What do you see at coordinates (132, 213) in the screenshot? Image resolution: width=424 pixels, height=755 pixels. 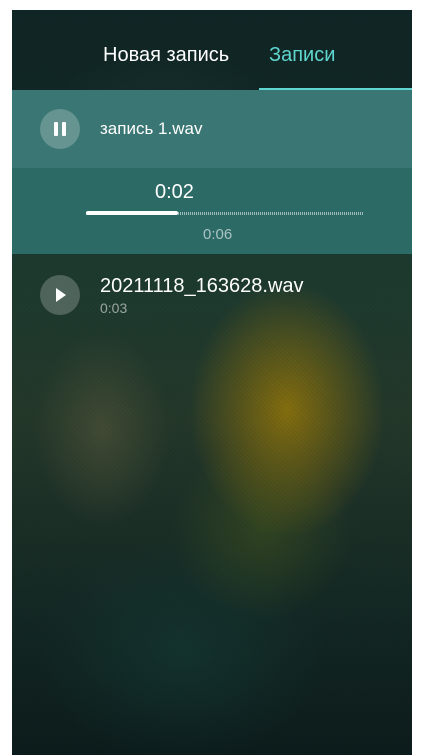 I see `playback-progress-fill` at bounding box center [132, 213].